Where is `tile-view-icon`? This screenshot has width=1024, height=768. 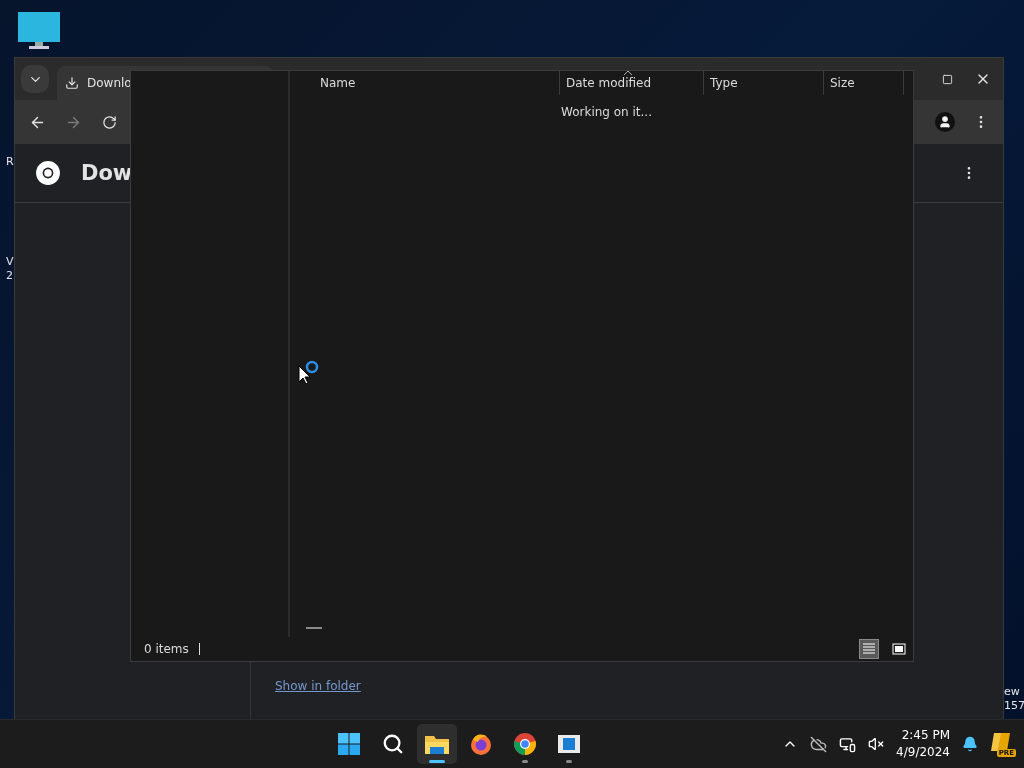
tile-view-icon is located at coordinates (899, 649).